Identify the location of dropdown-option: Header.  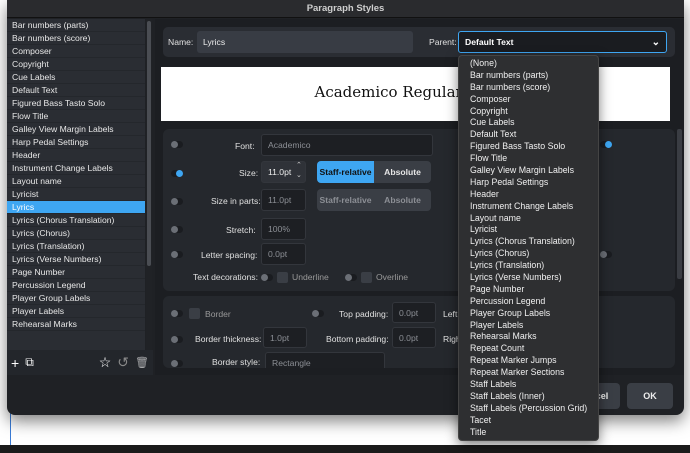
(528, 195).